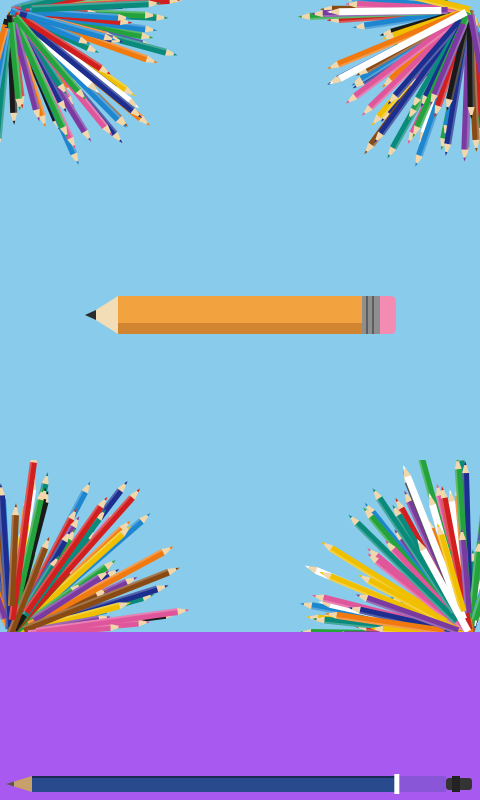 The height and width of the screenshot is (800, 480). Describe the element at coordinates (90, 315) in the screenshot. I see `pencil-lead-tip` at that location.